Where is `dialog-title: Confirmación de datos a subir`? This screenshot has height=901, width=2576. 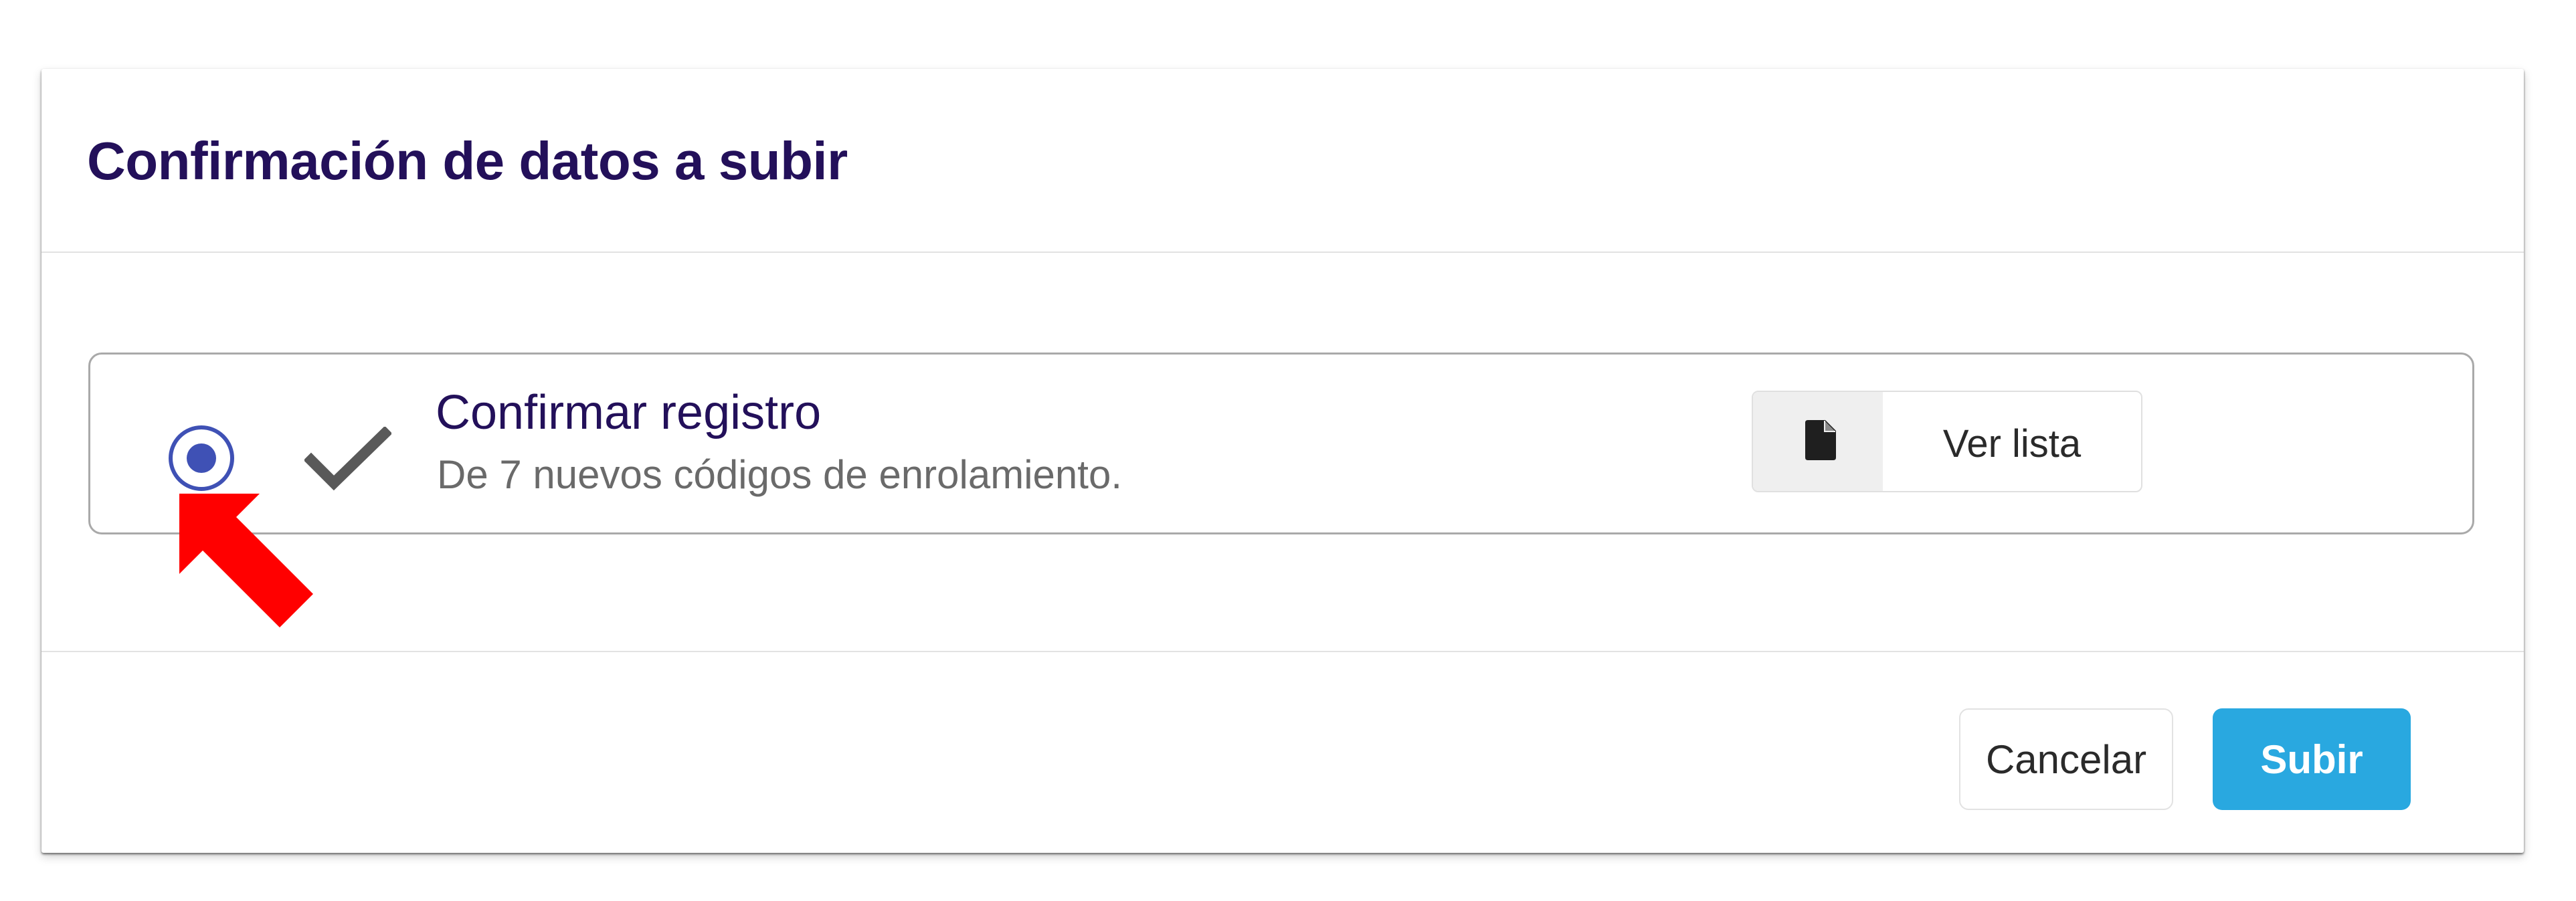
dialog-title: Confirmación de datos a subir is located at coordinates (468, 161).